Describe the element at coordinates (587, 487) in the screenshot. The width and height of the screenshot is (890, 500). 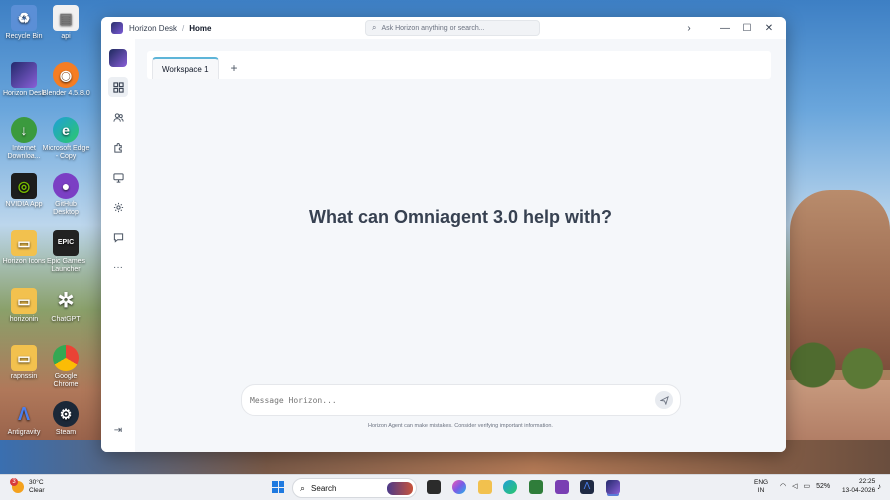
I see `antigravity-taskbar-icon: Λ` at that location.